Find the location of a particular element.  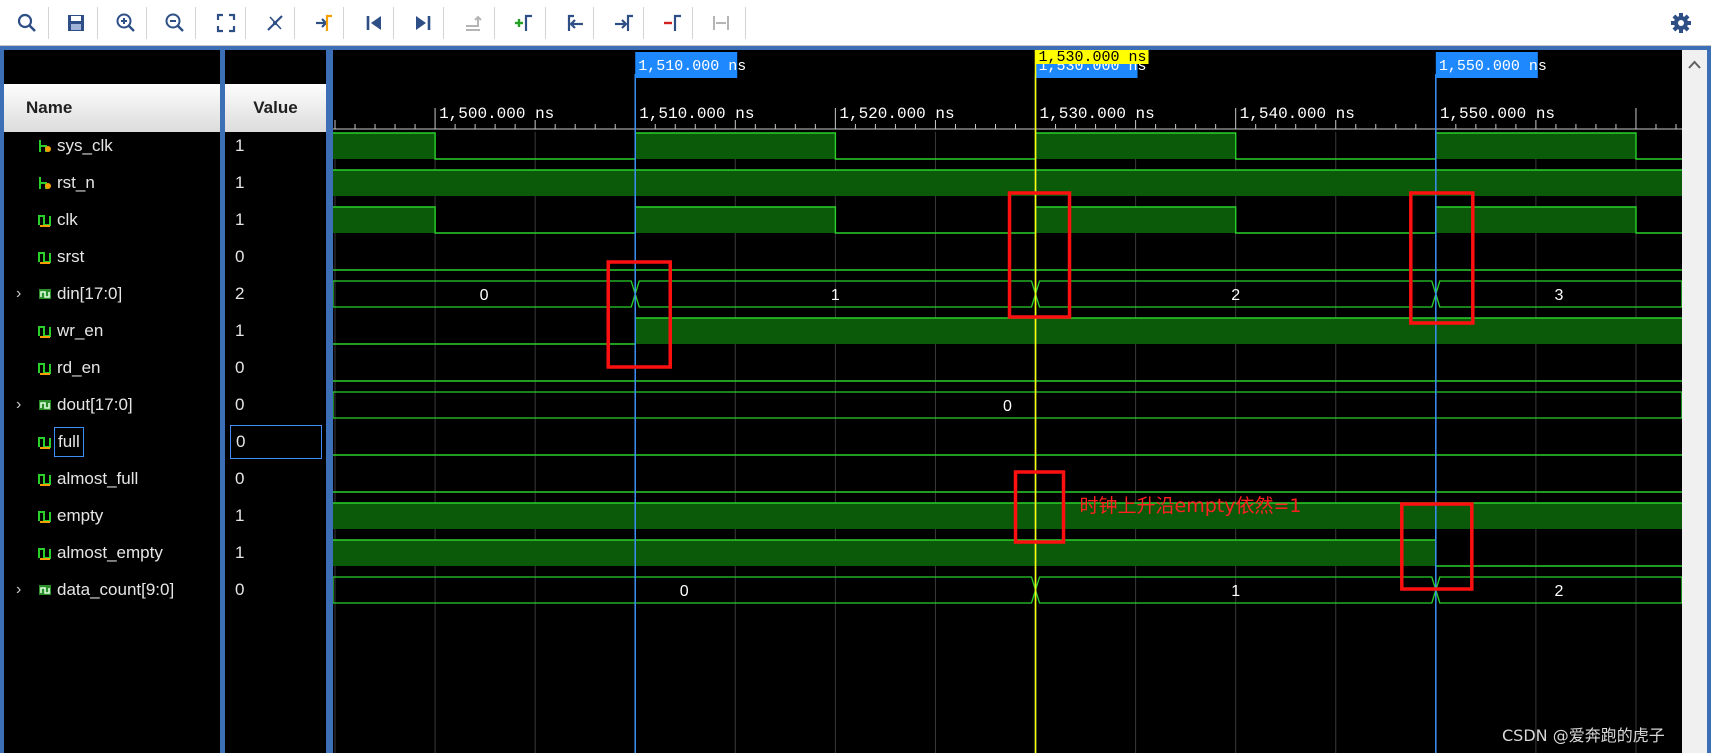

scroll-up-icon is located at coordinates (1694, 65).